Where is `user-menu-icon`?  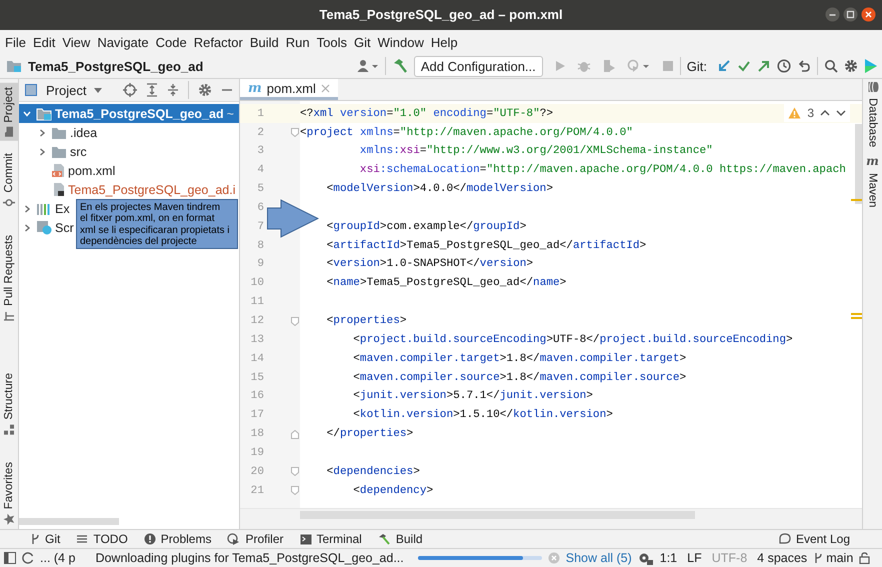
user-menu-icon is located at coordinates (367, 66).